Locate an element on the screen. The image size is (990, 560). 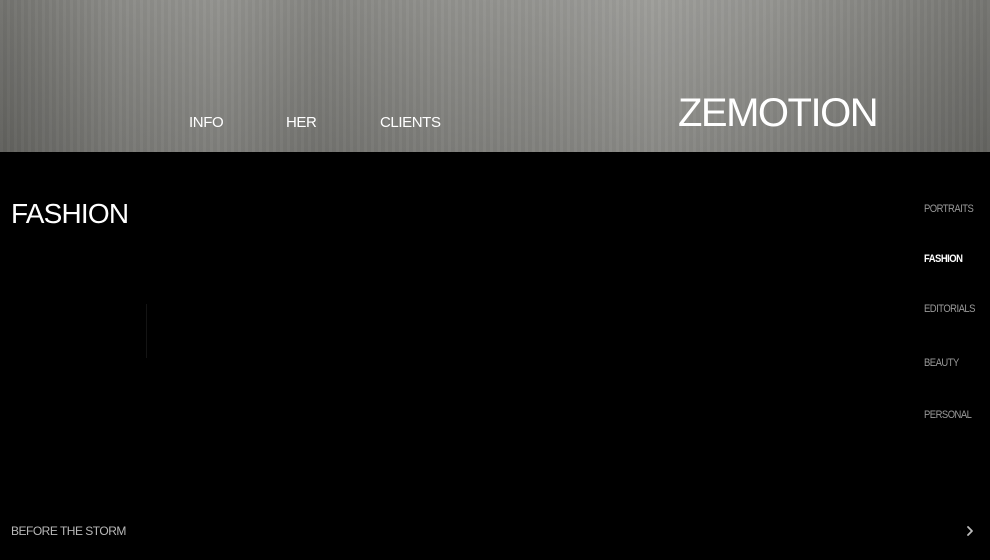
category-item-fashion: FASHION is located at coordinates (943, 259).